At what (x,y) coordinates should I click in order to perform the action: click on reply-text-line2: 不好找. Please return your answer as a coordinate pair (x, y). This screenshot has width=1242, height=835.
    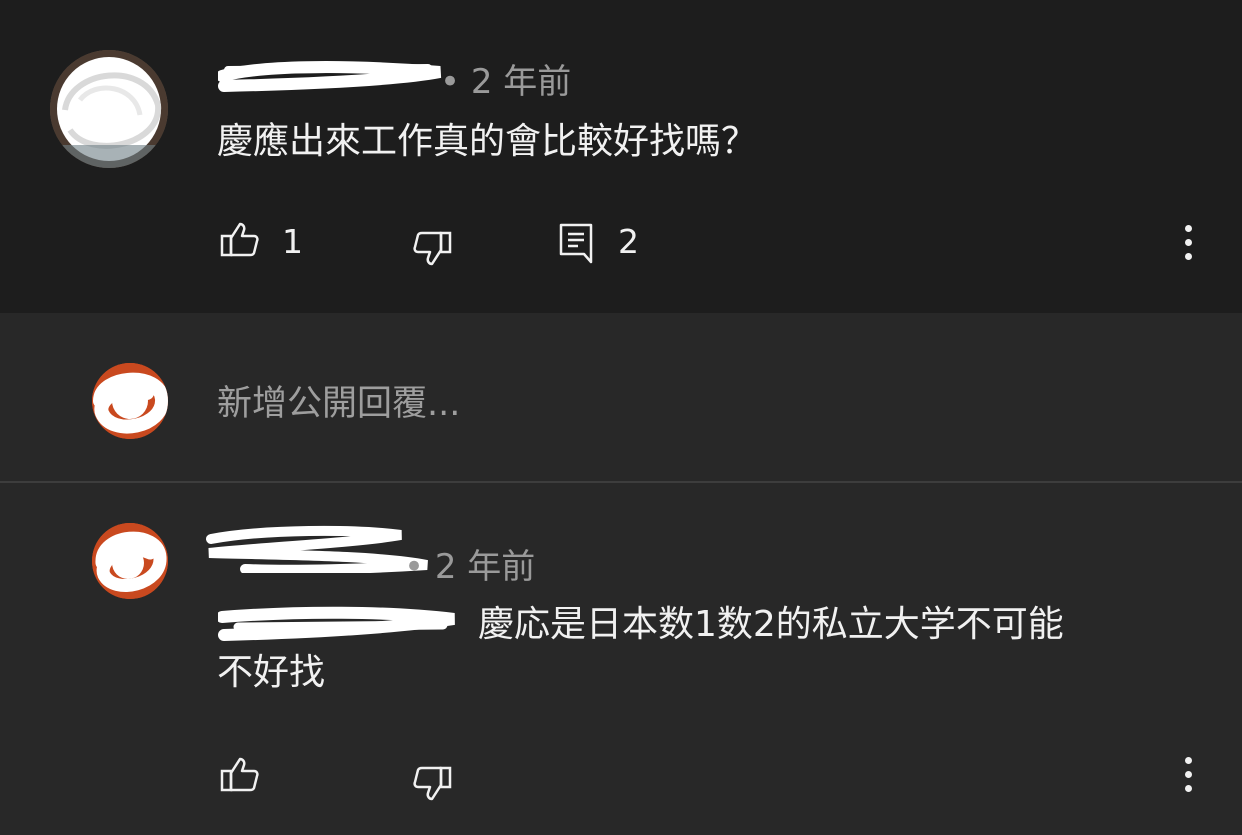
    Looking at the image, I should click on (271, 672).